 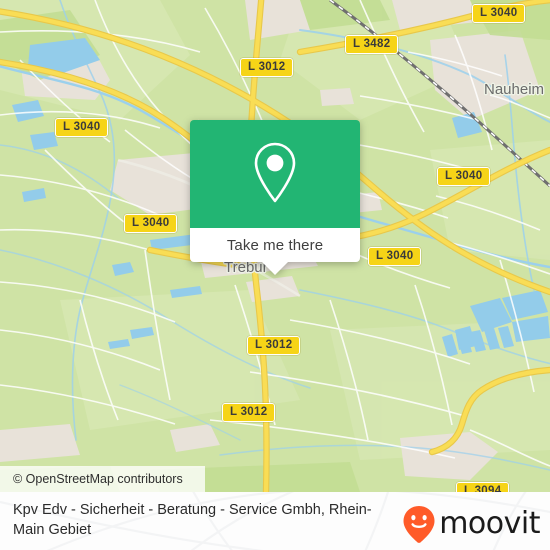 I want to click on osm-attribution-text: © OpenStreetMap contributors, so click(x=98, y=479).